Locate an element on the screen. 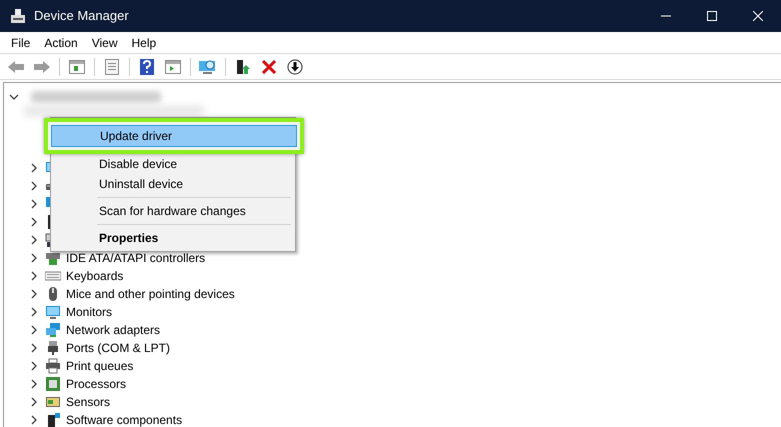 The image size is (781, 427). tree-item-label: Sensors is located at coordinates (88, 402).